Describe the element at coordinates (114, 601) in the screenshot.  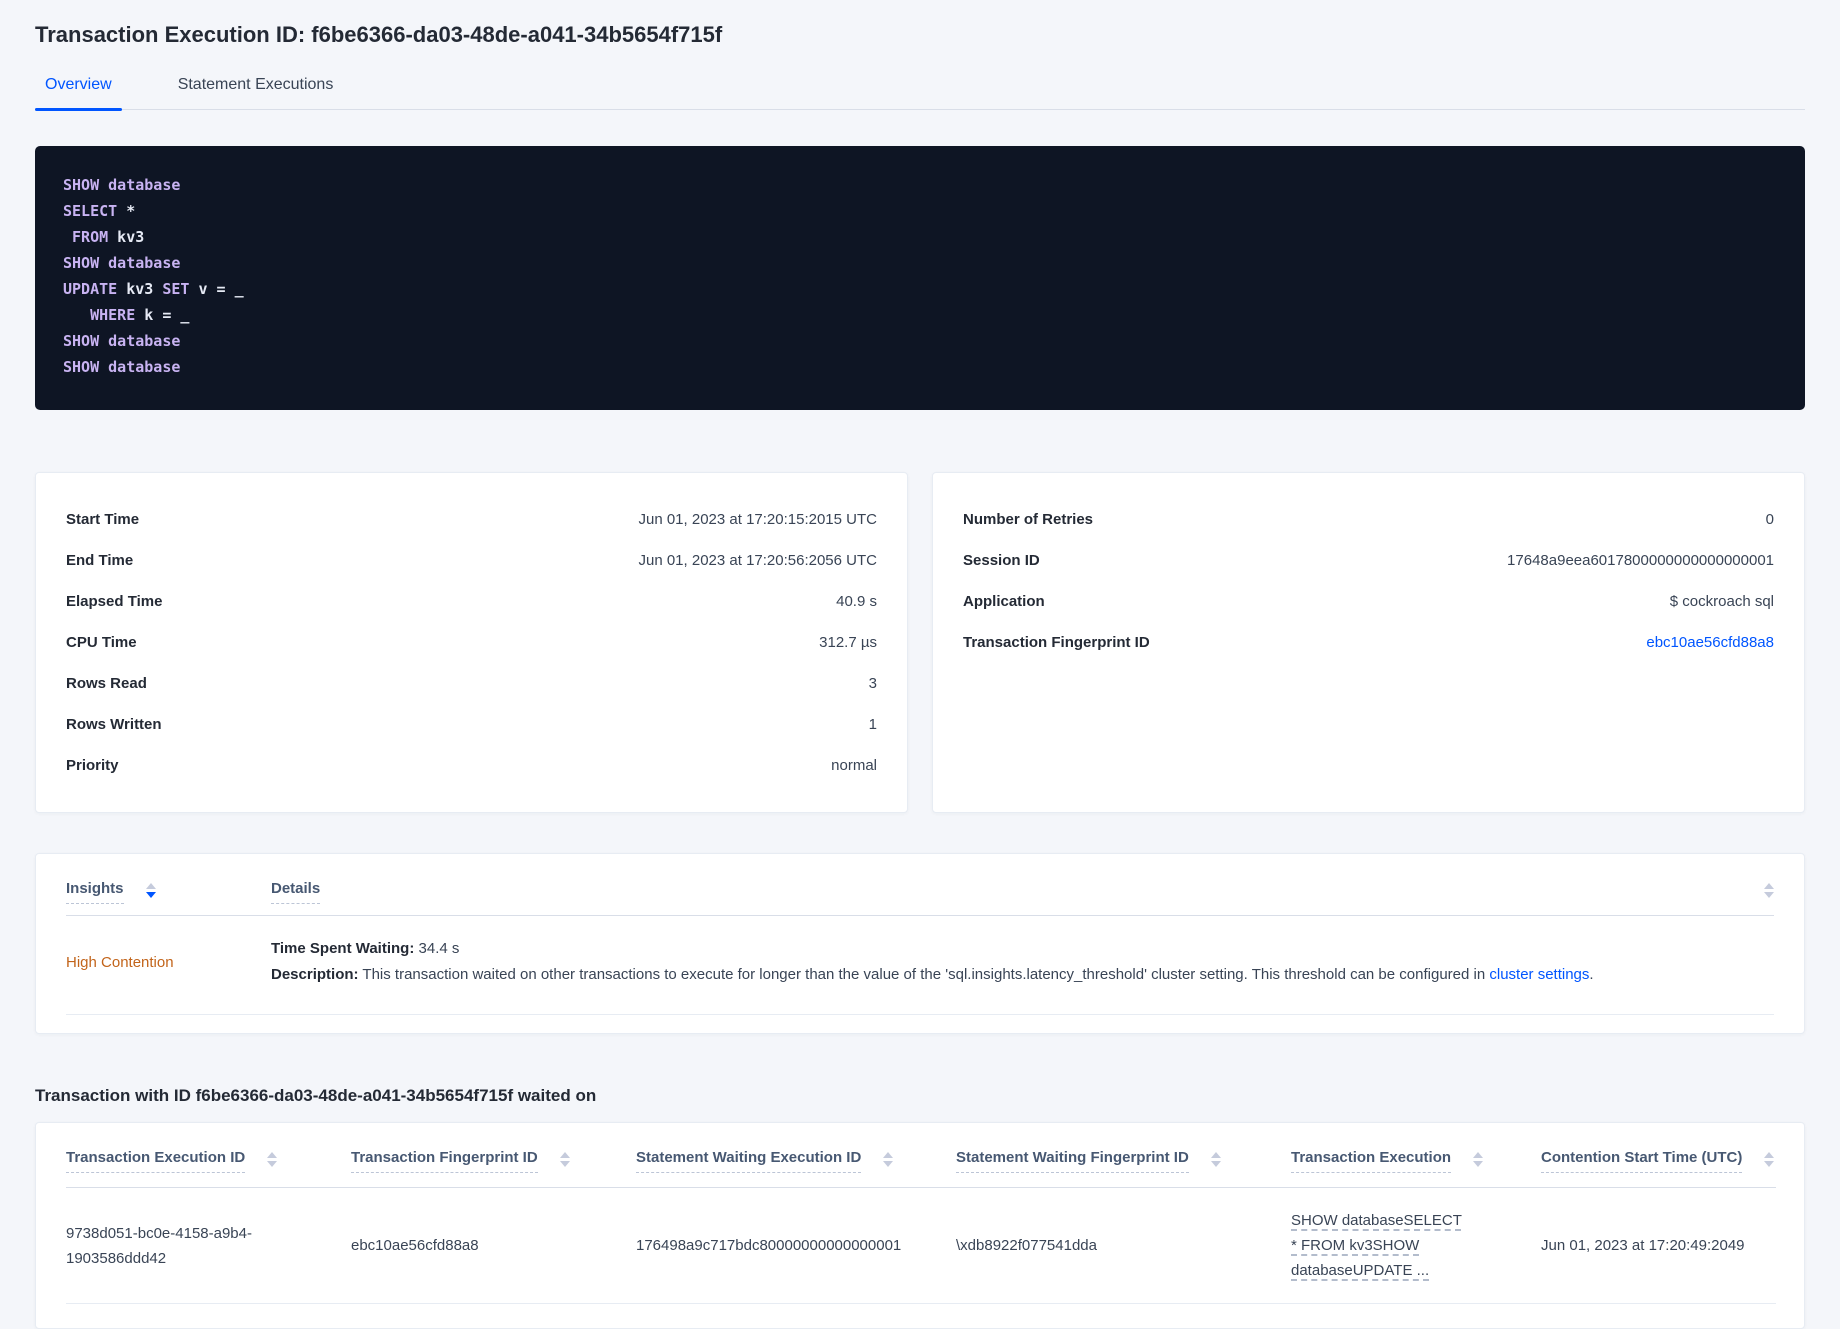
I see `elapsed-time-label: Elapsed Time` at that location.